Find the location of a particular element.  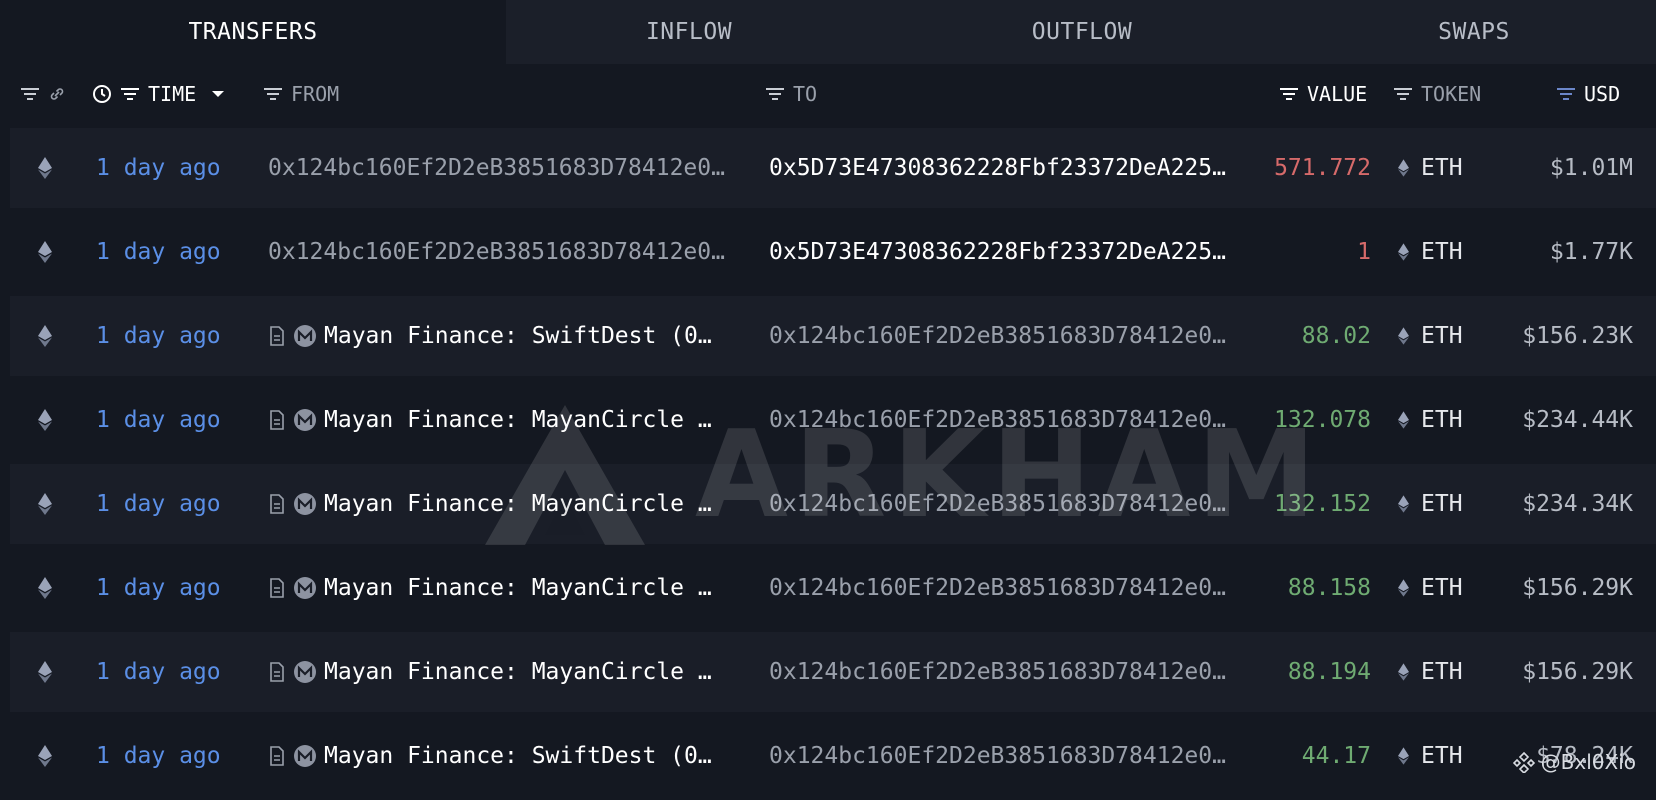

token-column-header: TOKEN is located at coordinates (1437, 94).